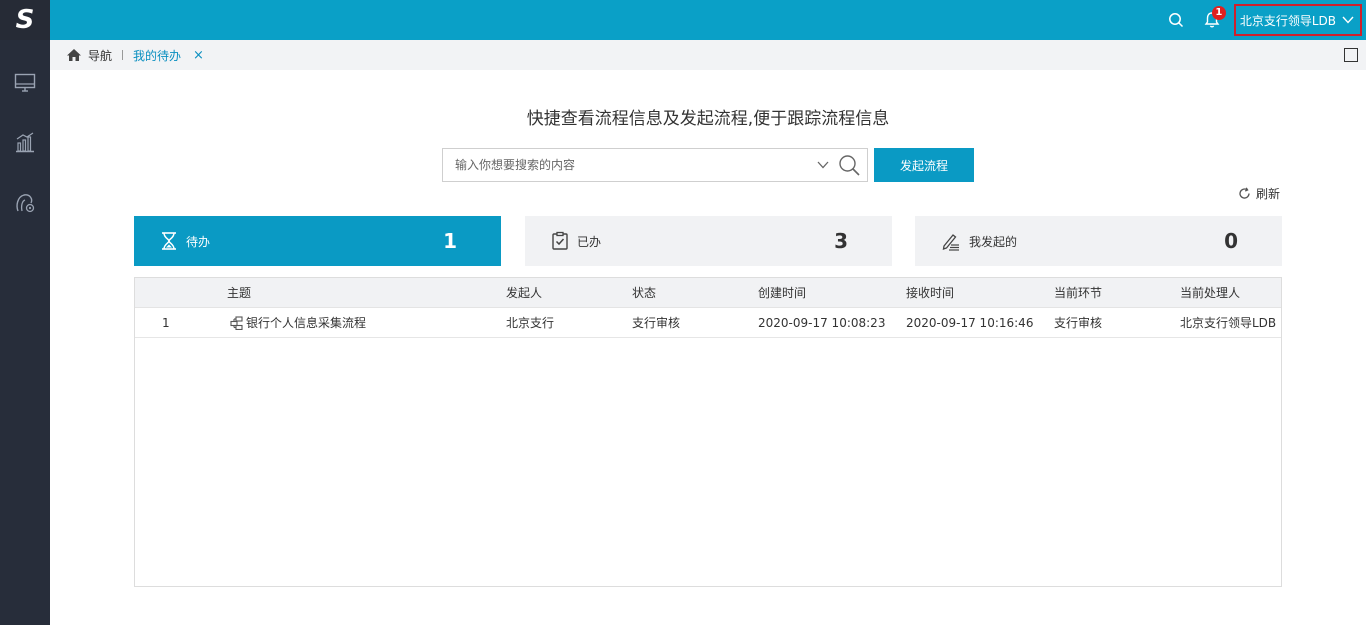 This screenshot has height=625, width=1366. Describe the element at coordinates (25, 143) in the screenshot. I see `chart-icon` at that location.